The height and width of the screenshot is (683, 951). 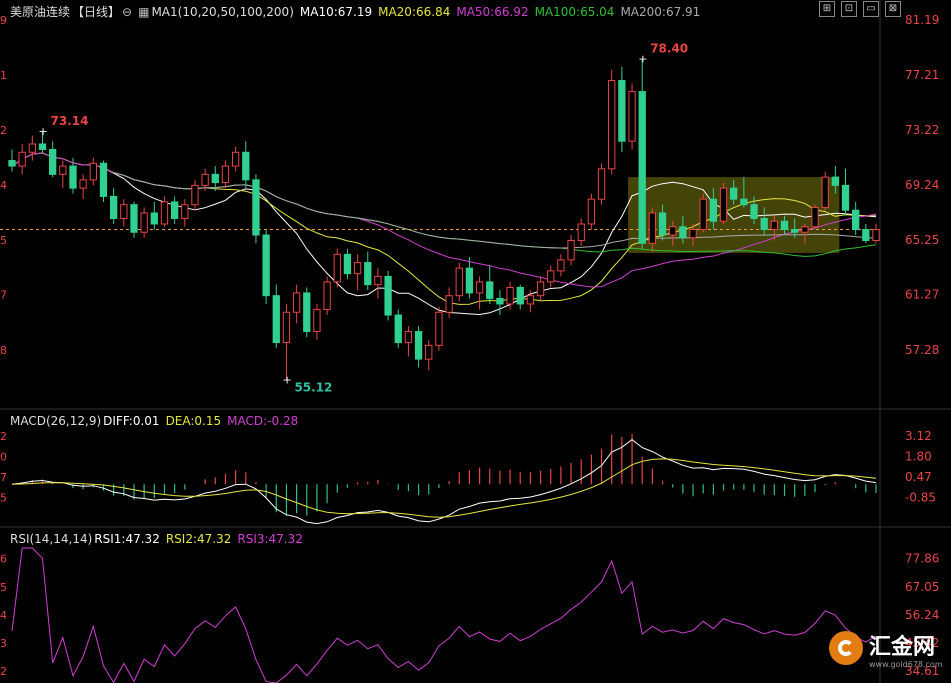 I want to click on logo-brand: 汇金网, so click(x=902, y=647).